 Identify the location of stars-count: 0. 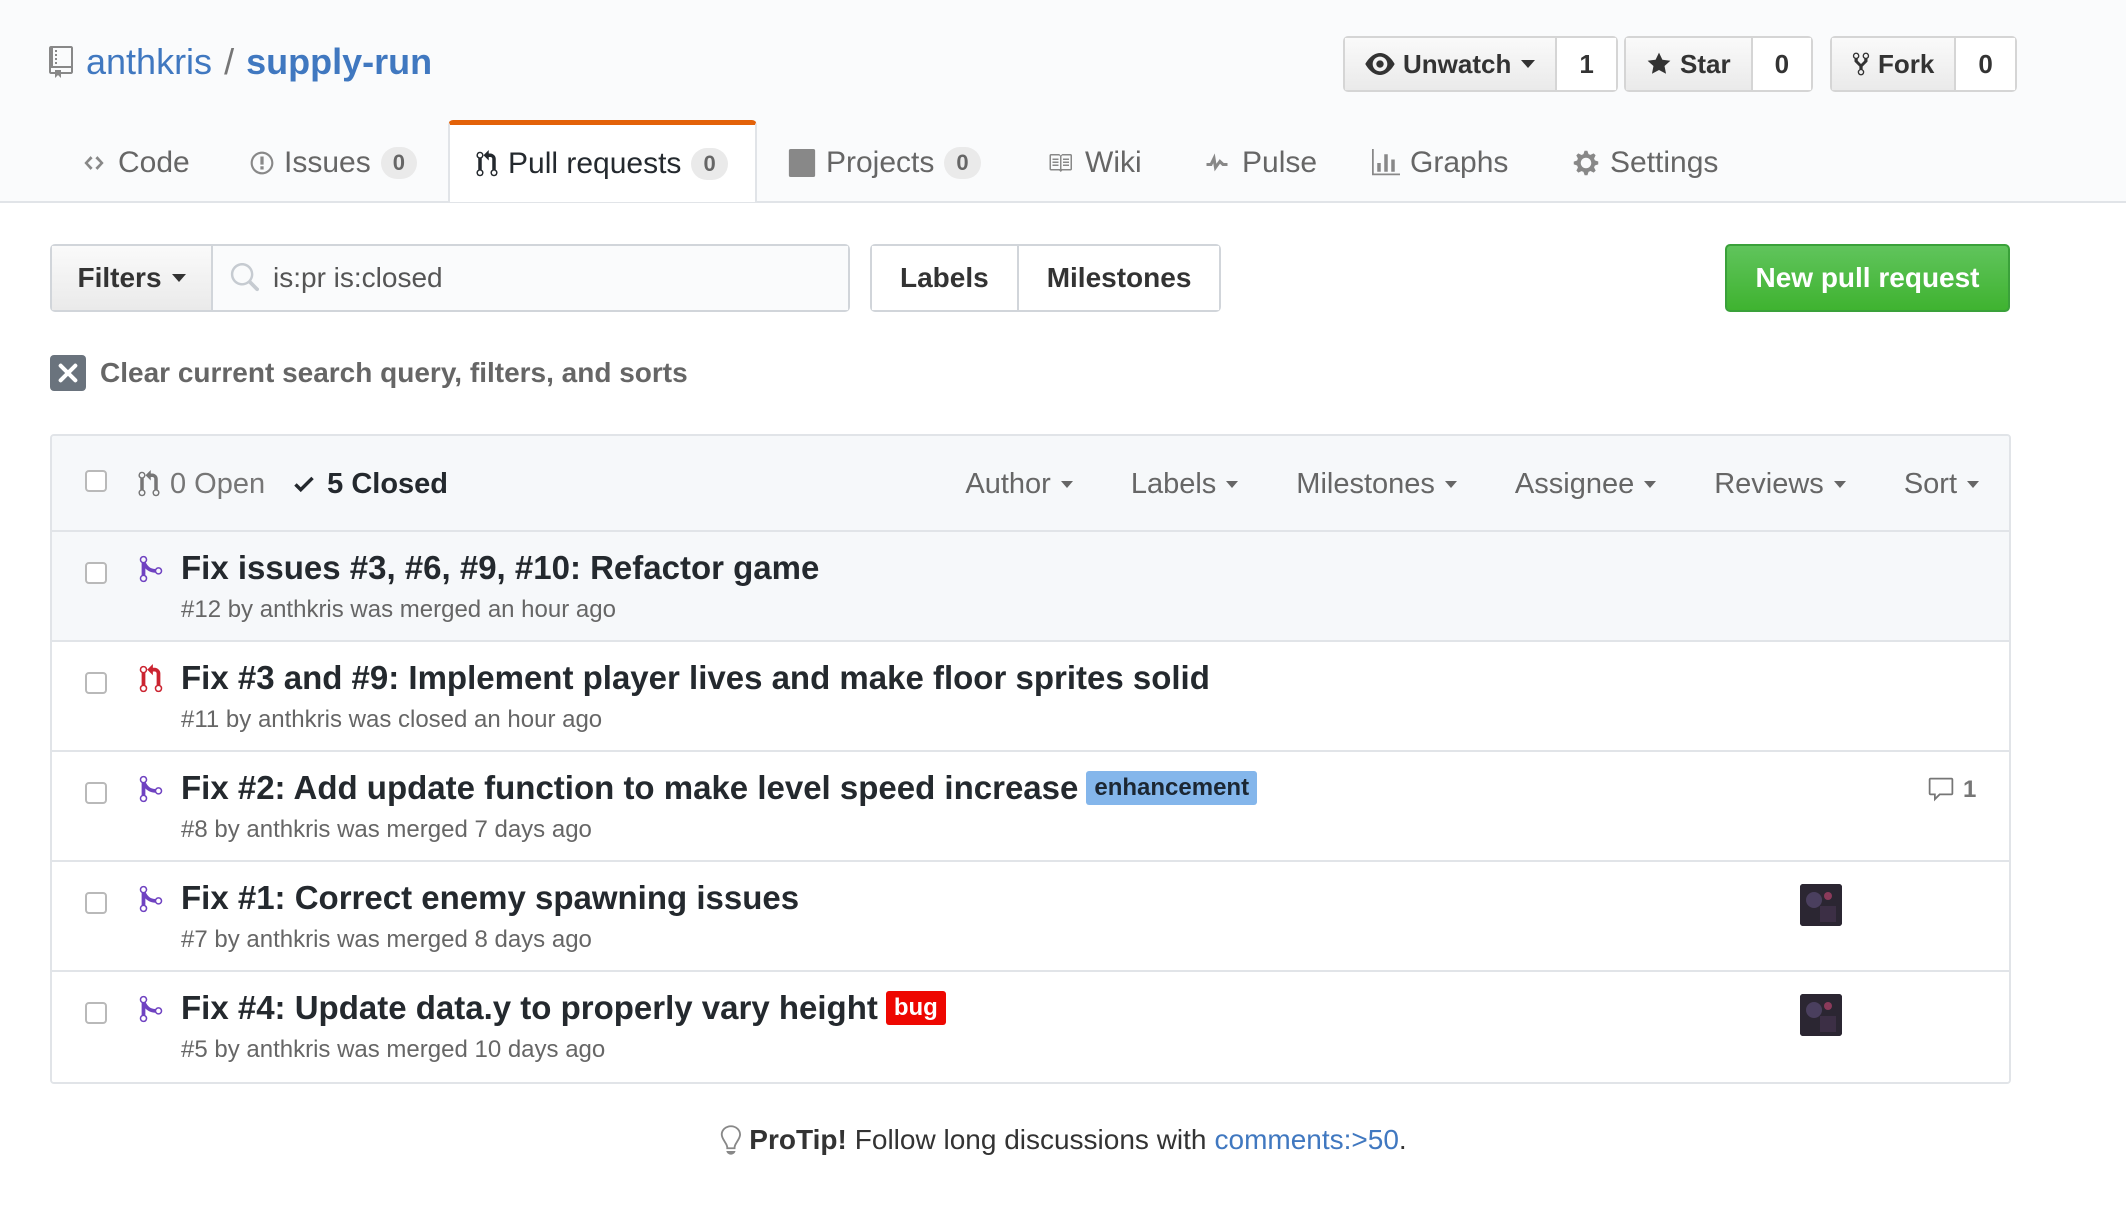
(1782, 64).